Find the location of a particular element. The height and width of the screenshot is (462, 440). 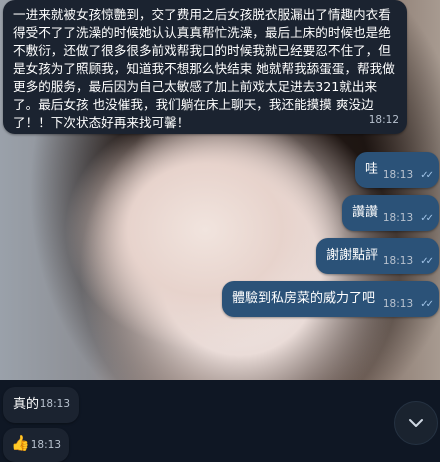

message-text: 哇 is located at coordinates (372, 169).